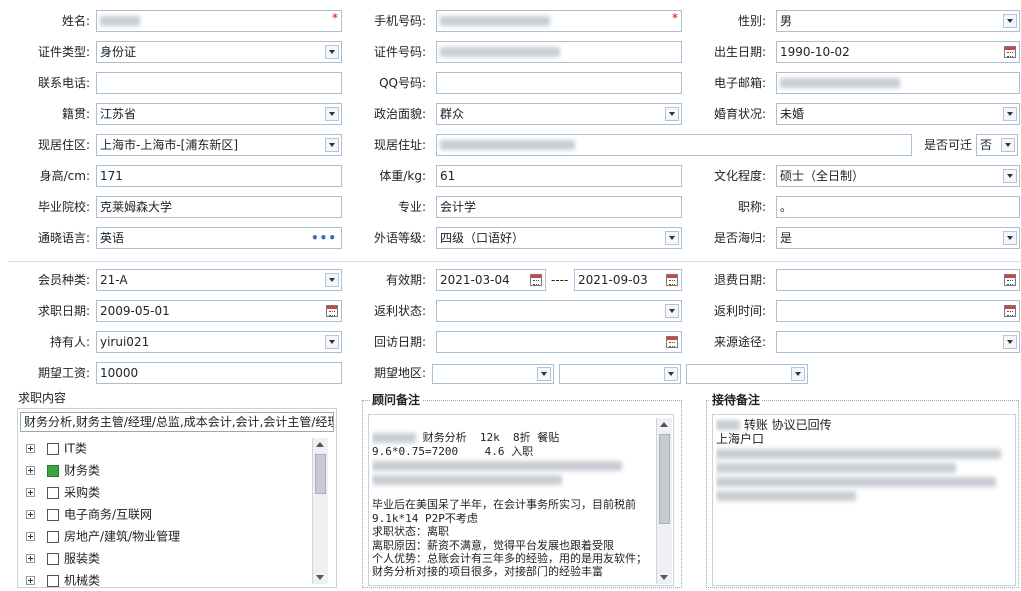 The image size is (1021, 591). I want to click on tree-item: 房地产/建筑/物业管理, so click(103, 536).